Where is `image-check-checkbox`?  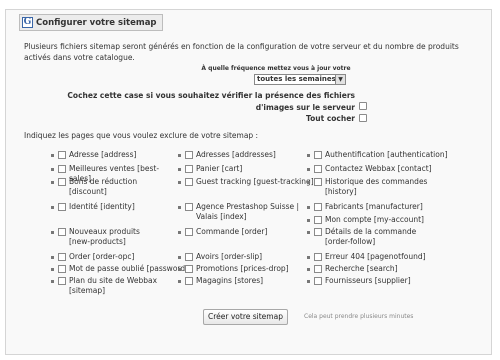 image-check-checkbox is located at coordinates (363, 106).